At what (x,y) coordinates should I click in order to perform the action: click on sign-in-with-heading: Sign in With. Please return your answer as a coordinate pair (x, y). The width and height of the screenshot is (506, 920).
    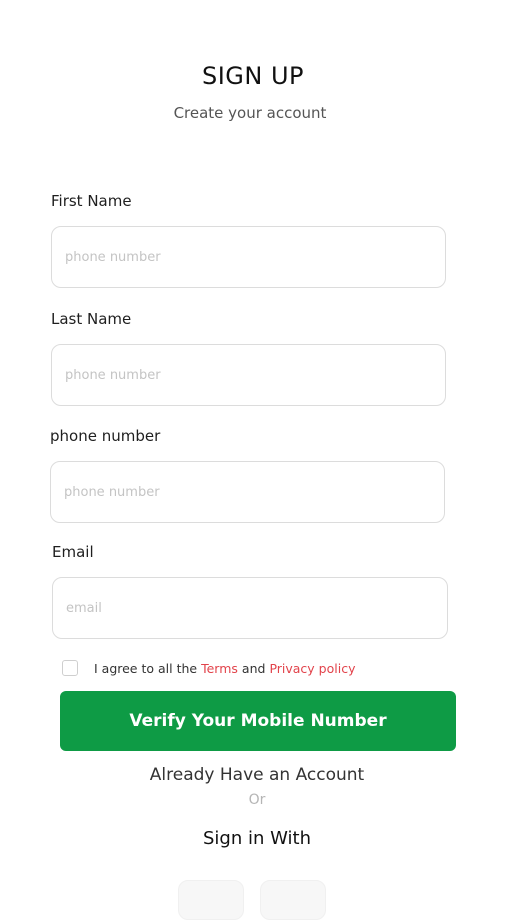
    Looking at the image, I should click on (257, 838).